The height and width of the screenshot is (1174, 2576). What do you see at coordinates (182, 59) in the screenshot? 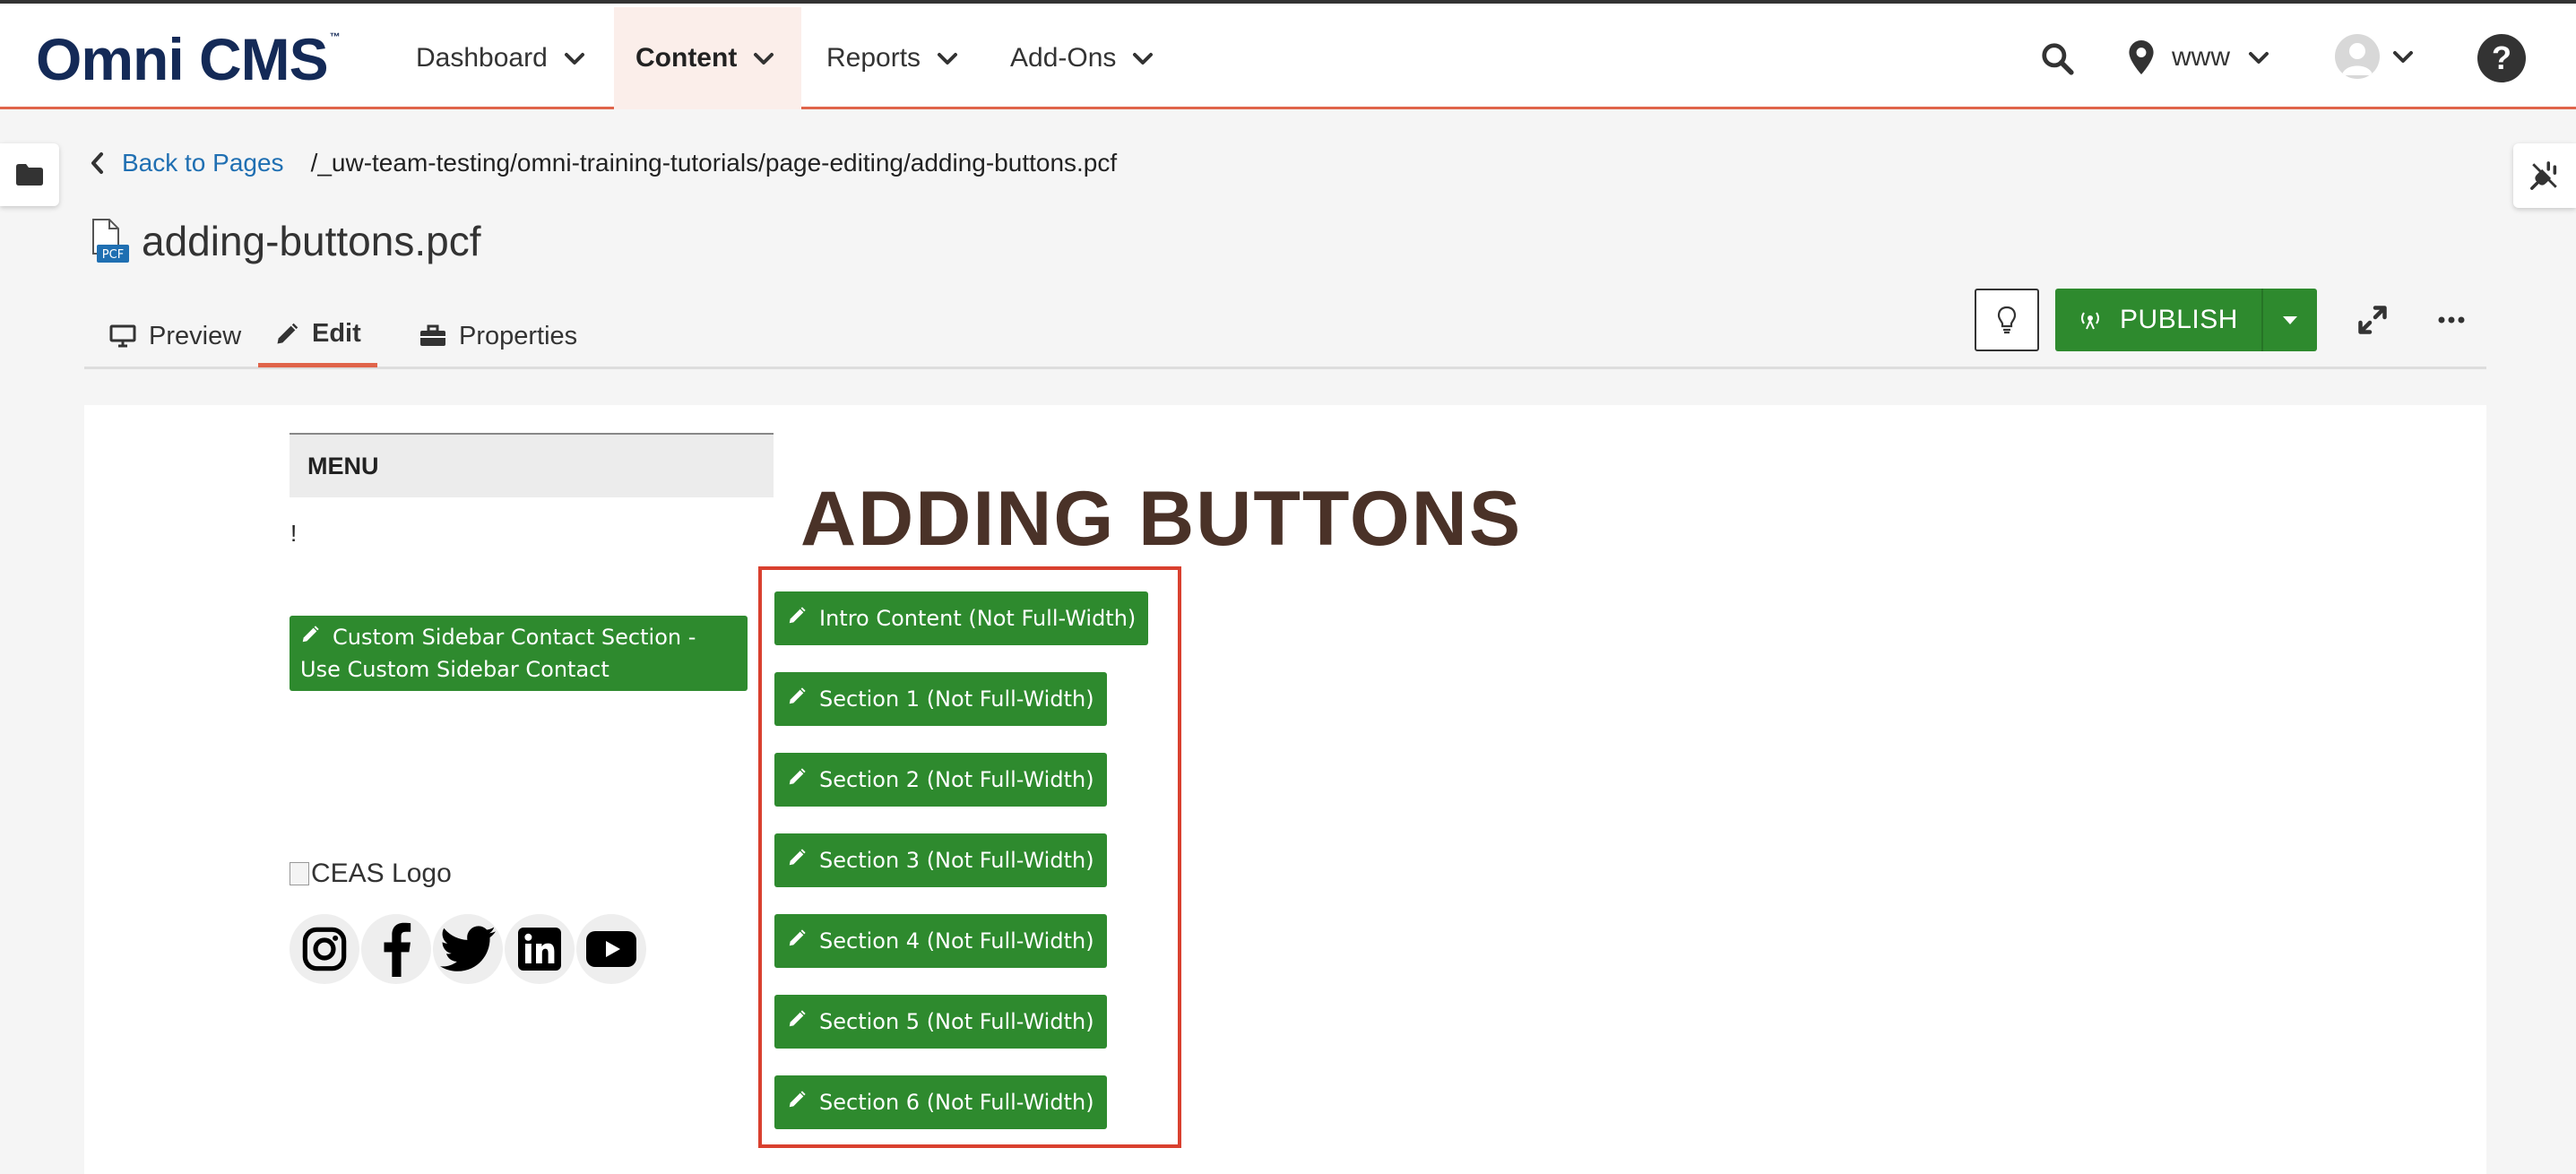
I see `logo-text: Omni CMS` at bounding box center [182, 59].